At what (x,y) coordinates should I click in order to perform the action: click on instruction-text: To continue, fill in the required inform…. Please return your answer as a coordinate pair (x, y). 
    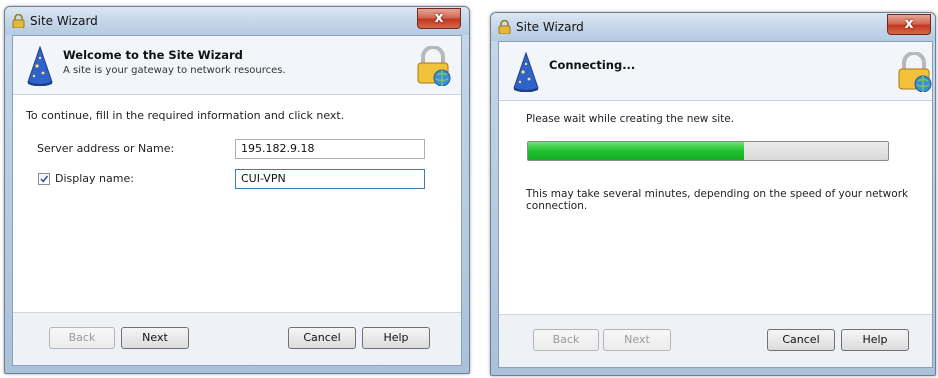
    Looking at the image, I should click on (185, 115).